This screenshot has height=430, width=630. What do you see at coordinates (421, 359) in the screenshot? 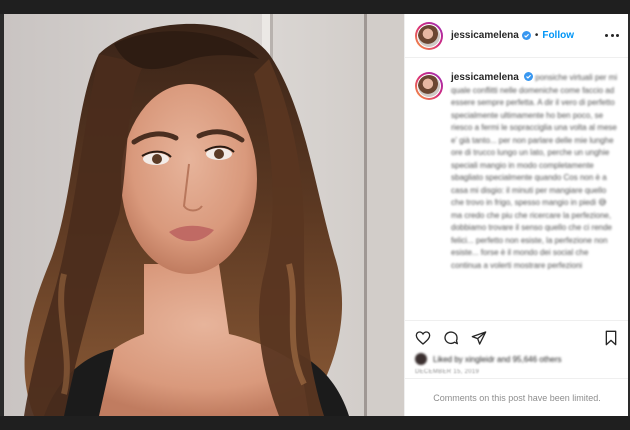
I see `liker-avatar` at bounding box center [421, 359].